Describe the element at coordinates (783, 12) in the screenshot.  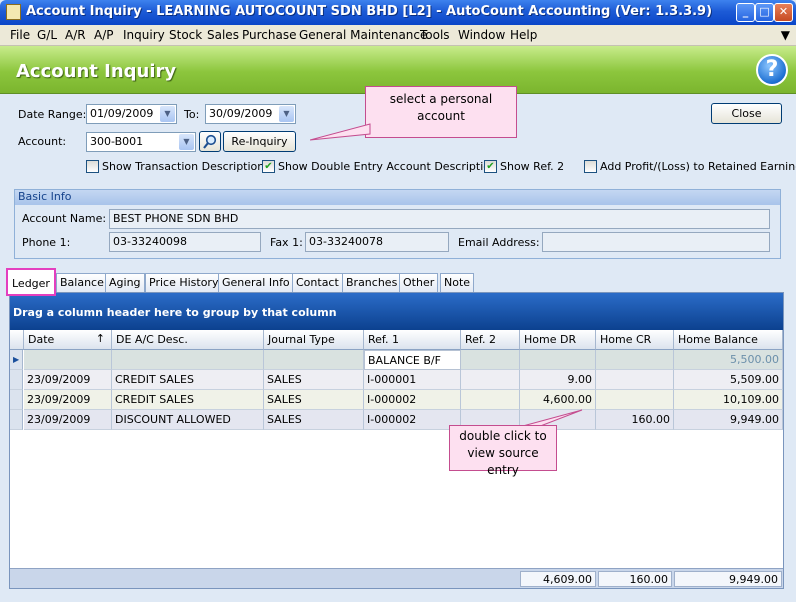
I see `close-window-icon: ✕` at that location.